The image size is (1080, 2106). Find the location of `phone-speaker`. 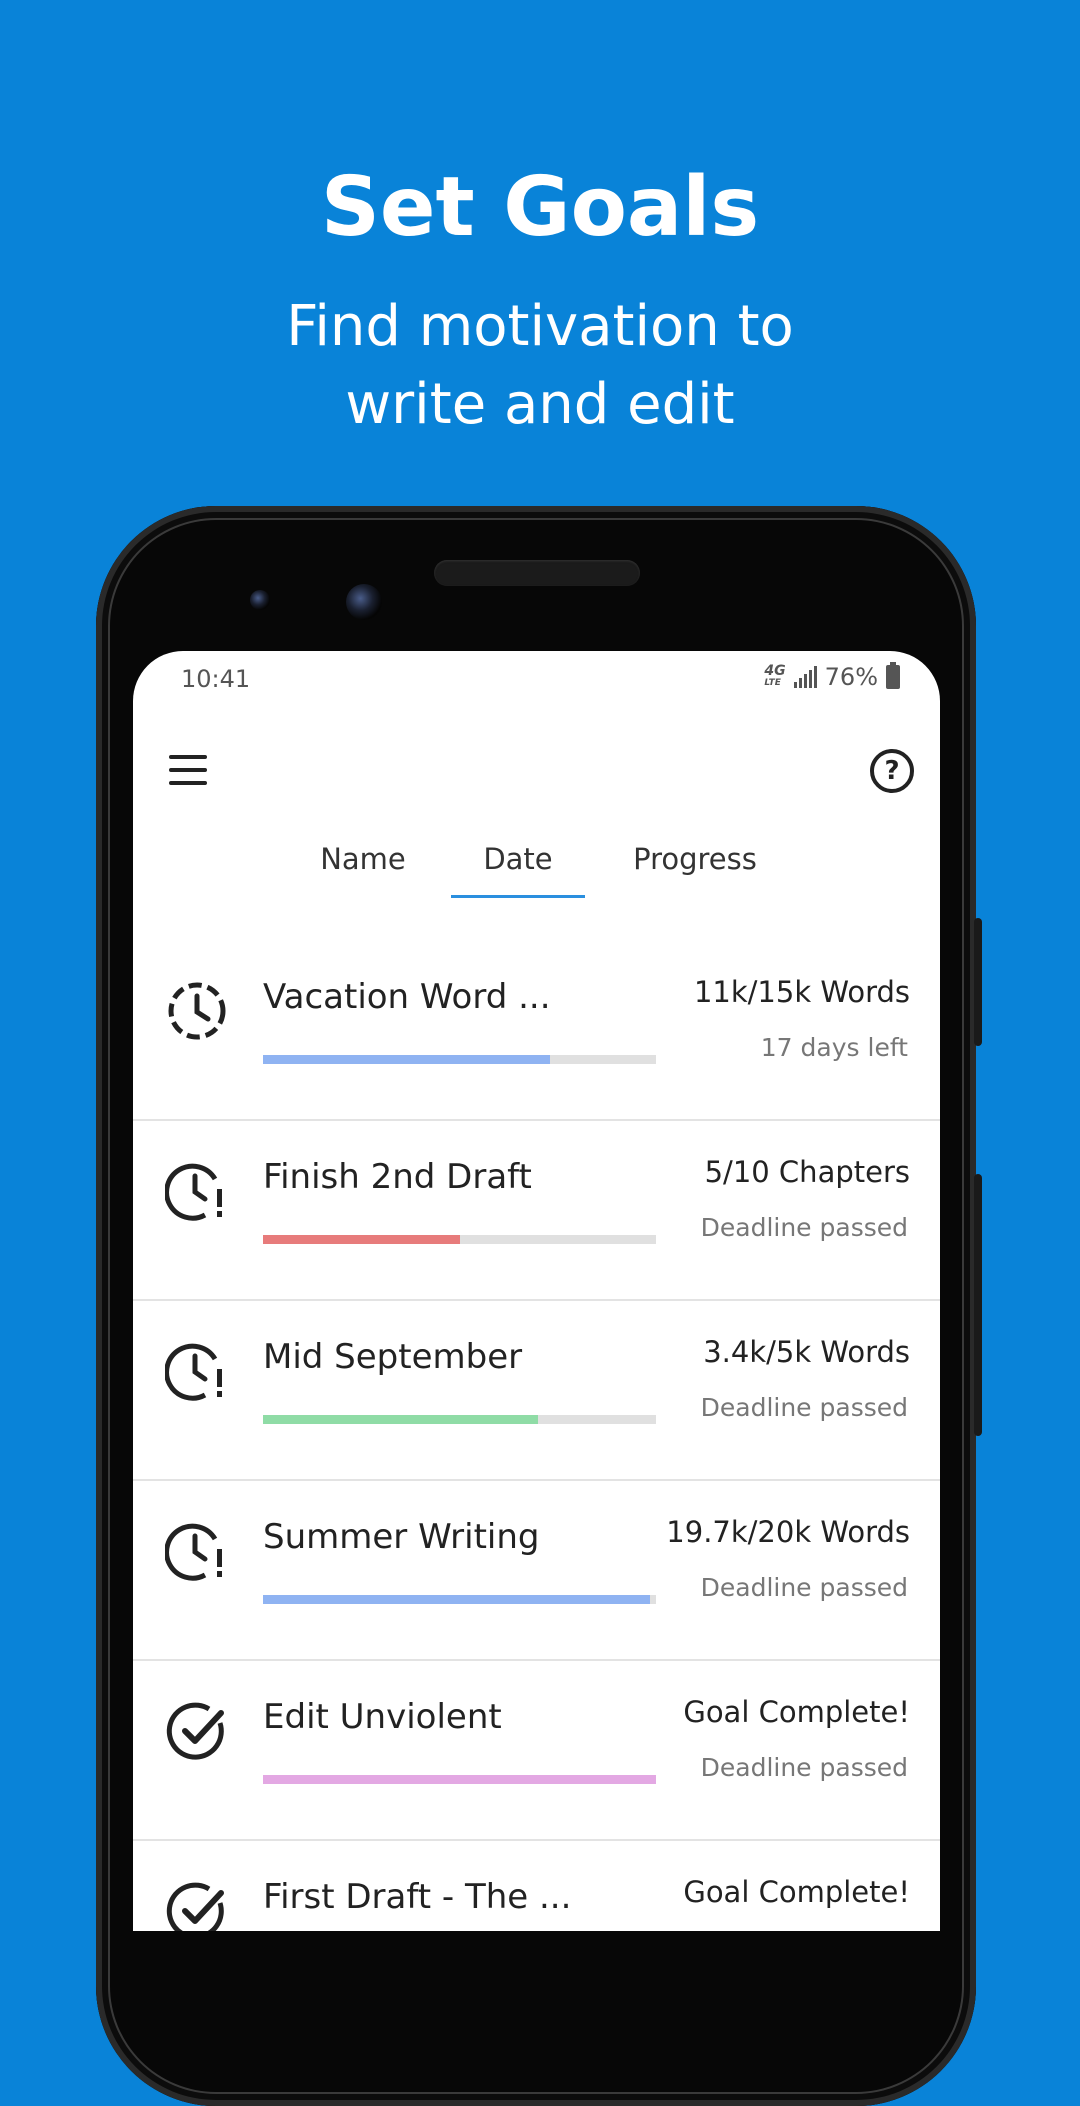

phone-speaker is located at coordinates (537, 573).